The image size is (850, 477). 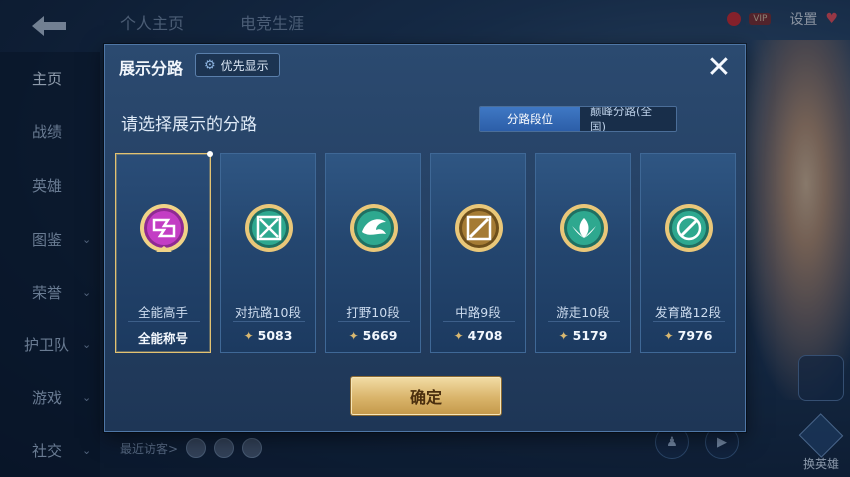 I want to click on toggle-lane-rank: 分路段位, so click(x=530, y=119).